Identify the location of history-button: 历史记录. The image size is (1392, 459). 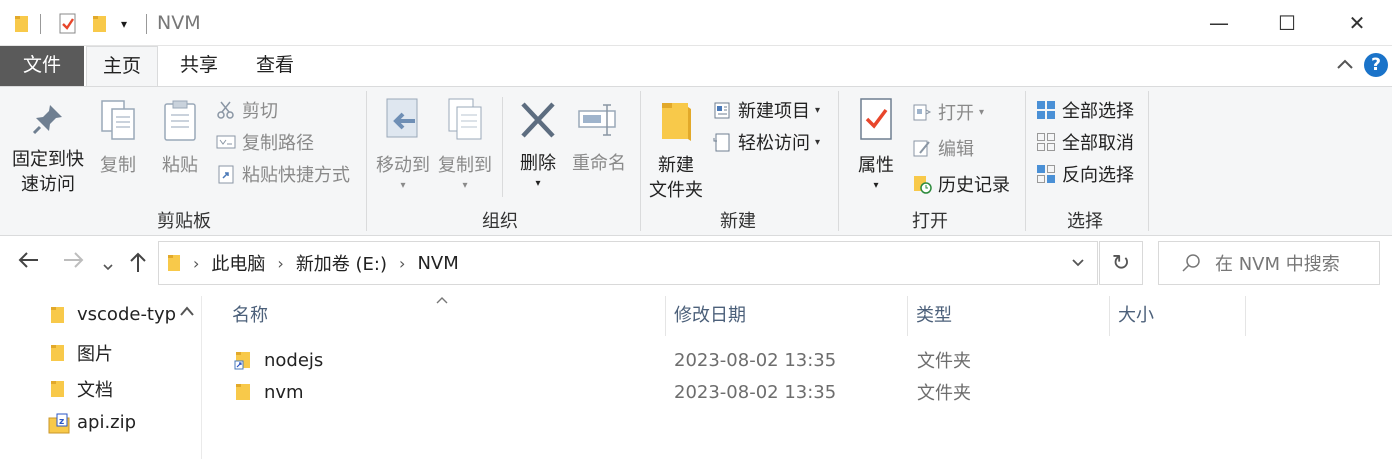
(961, 184).